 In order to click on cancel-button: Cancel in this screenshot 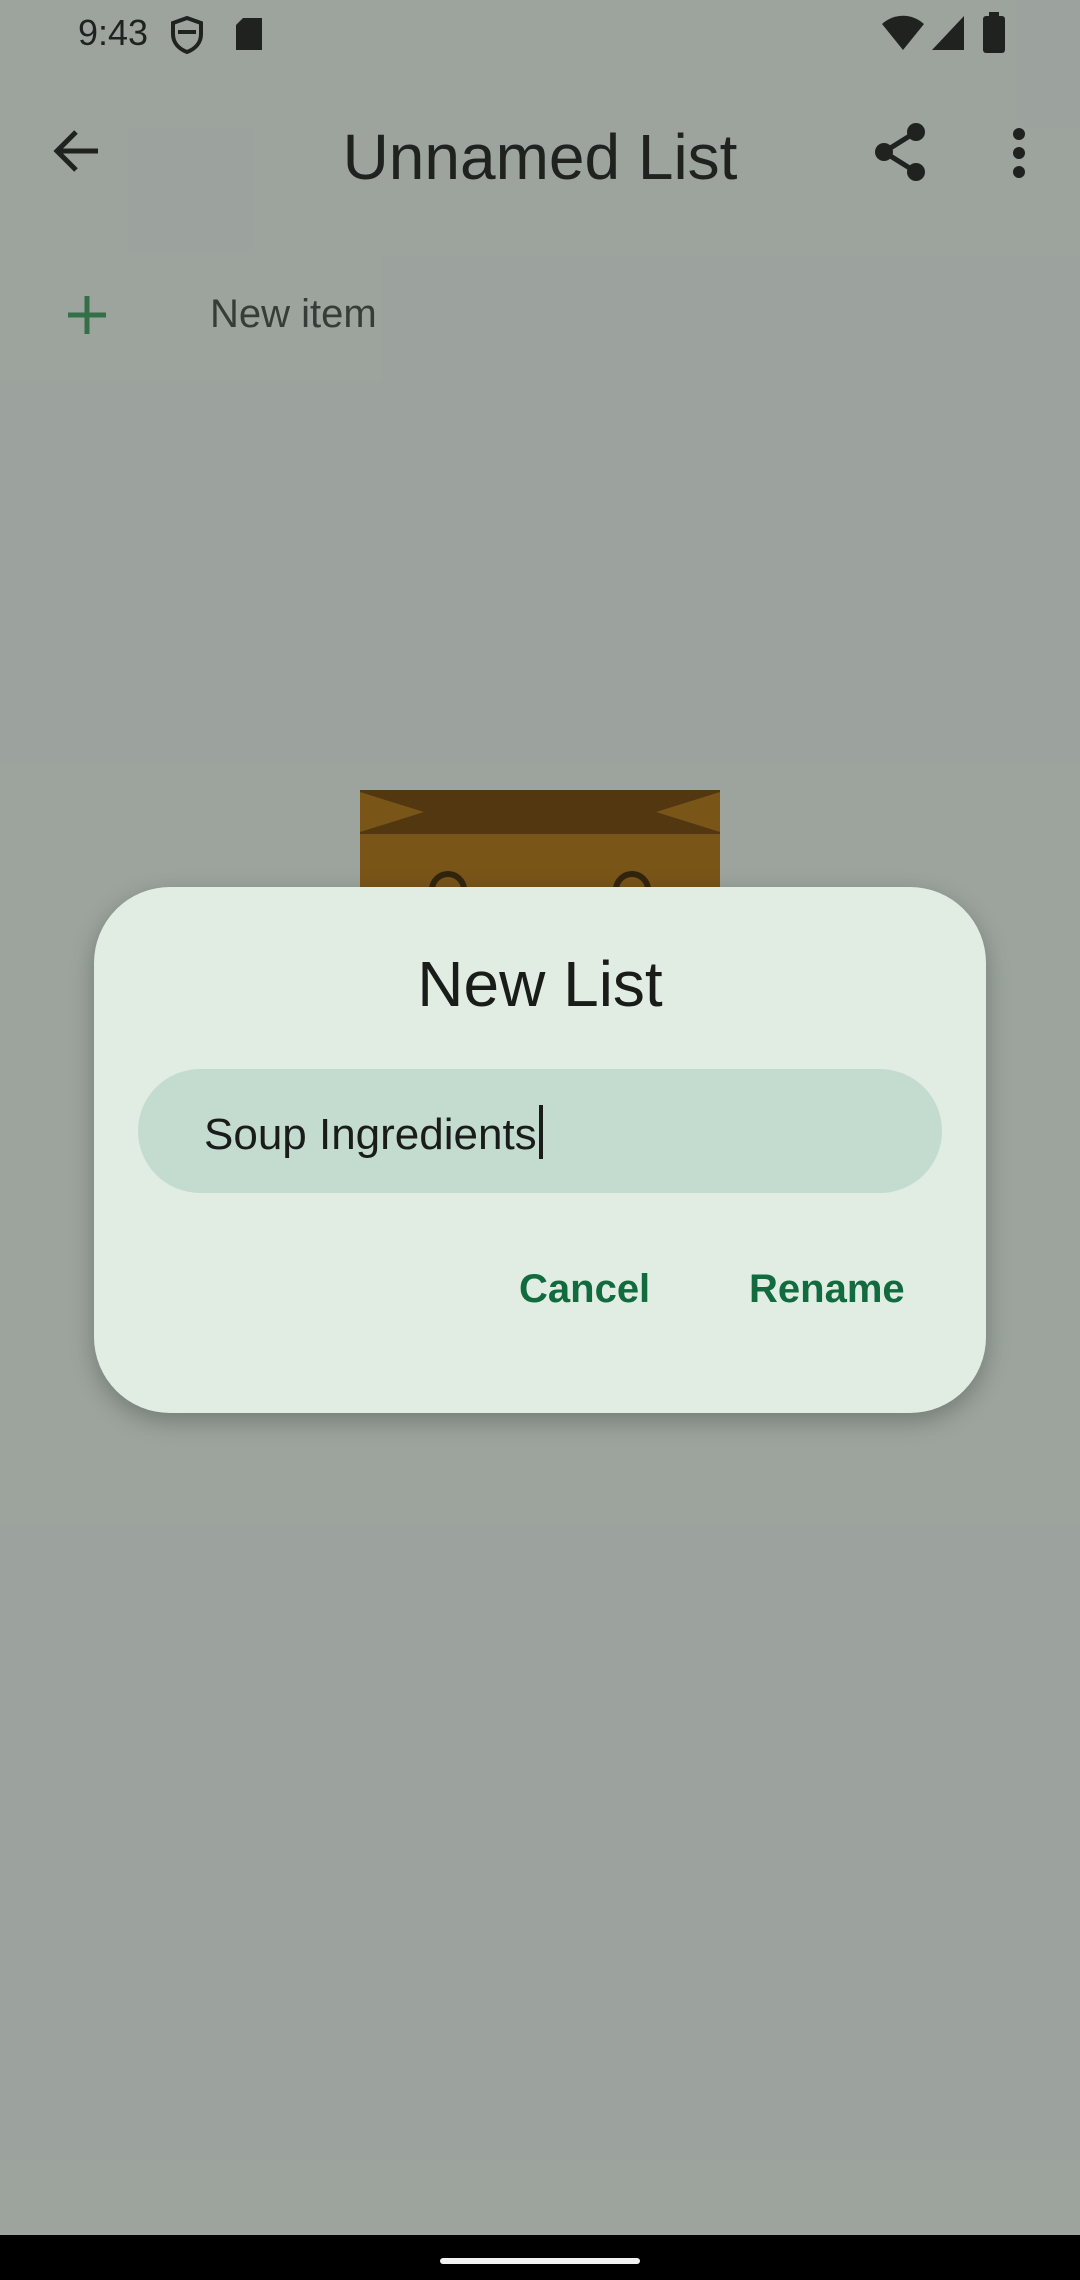, I will do `click(584, 1289)`.